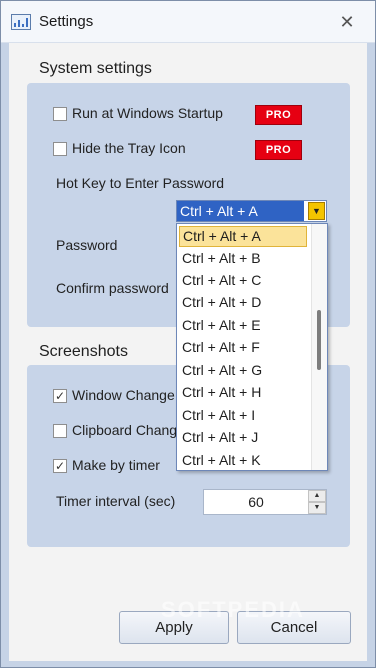 Image resolution: width=376 pixels, height=668 pixels. Describe the element at coordinates (129, 148) in the screenshot. I see `hide-tray-icon-label: Hide the Tray Icon` at that location.